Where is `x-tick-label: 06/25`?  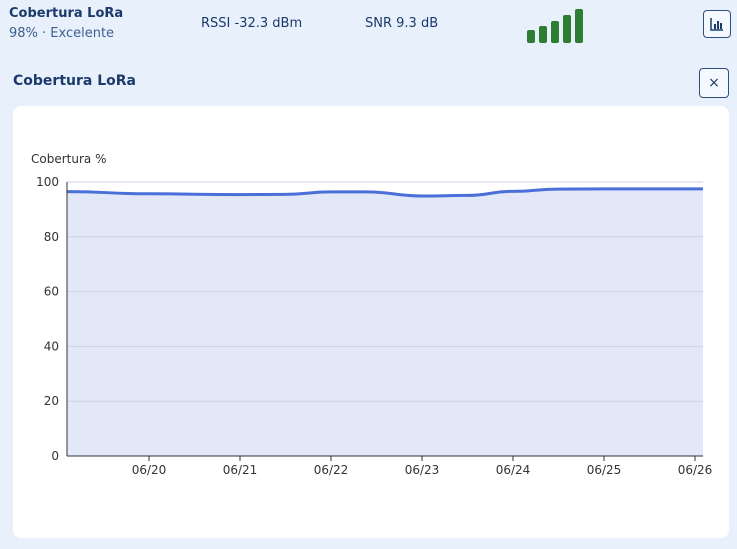
x-tick-label: 06/25 is located at coordinates (604, 470).